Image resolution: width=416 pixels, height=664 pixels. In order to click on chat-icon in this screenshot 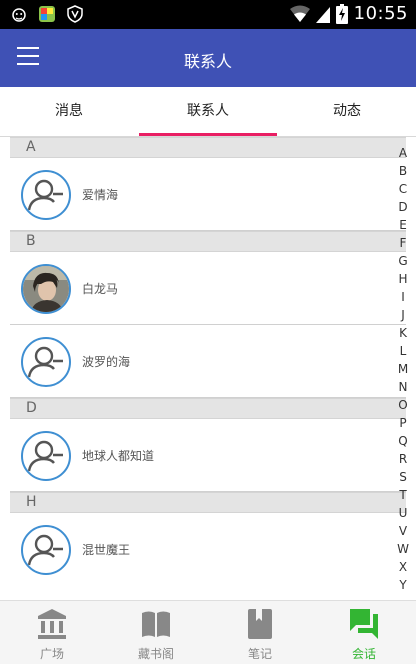, I will do `click(364, 624)`.